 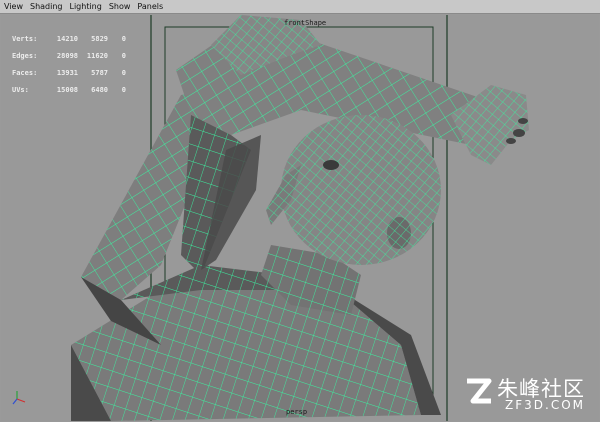 What do you see at coordinates (46, 7) in the screenshot?
I see `menu-shading: Shading` at bounding box center [46, 7].